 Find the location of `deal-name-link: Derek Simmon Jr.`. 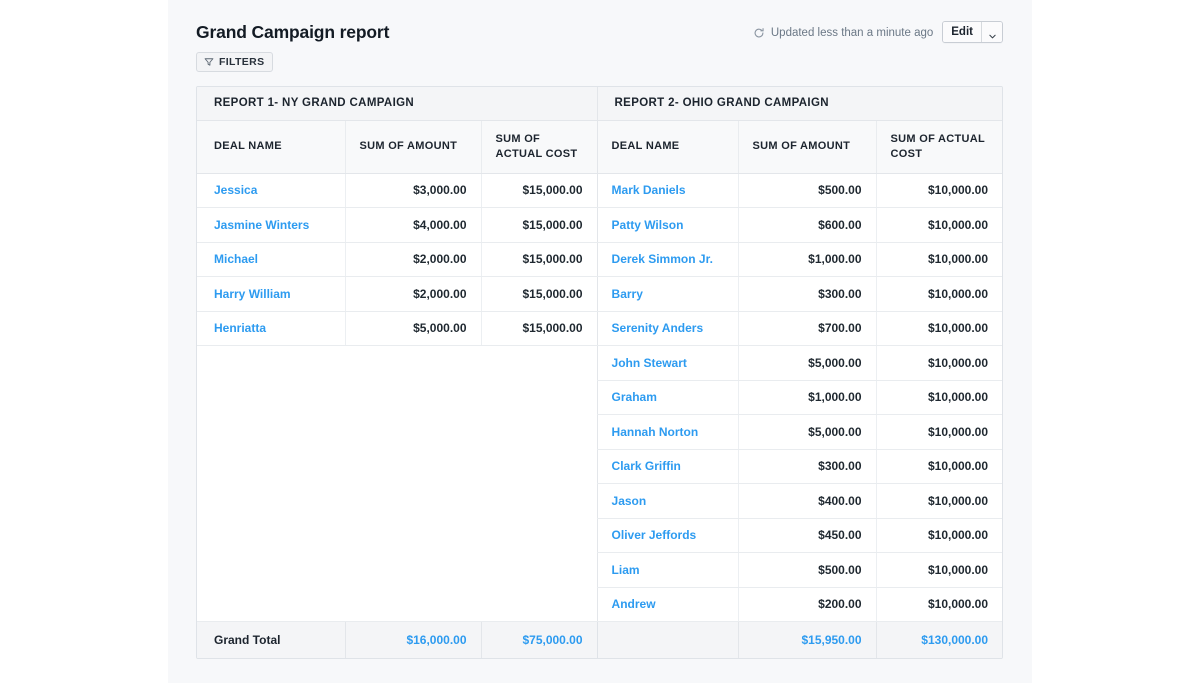

deal-name-link: Derek Simmon Jr. is located at coordinates (662, 259).